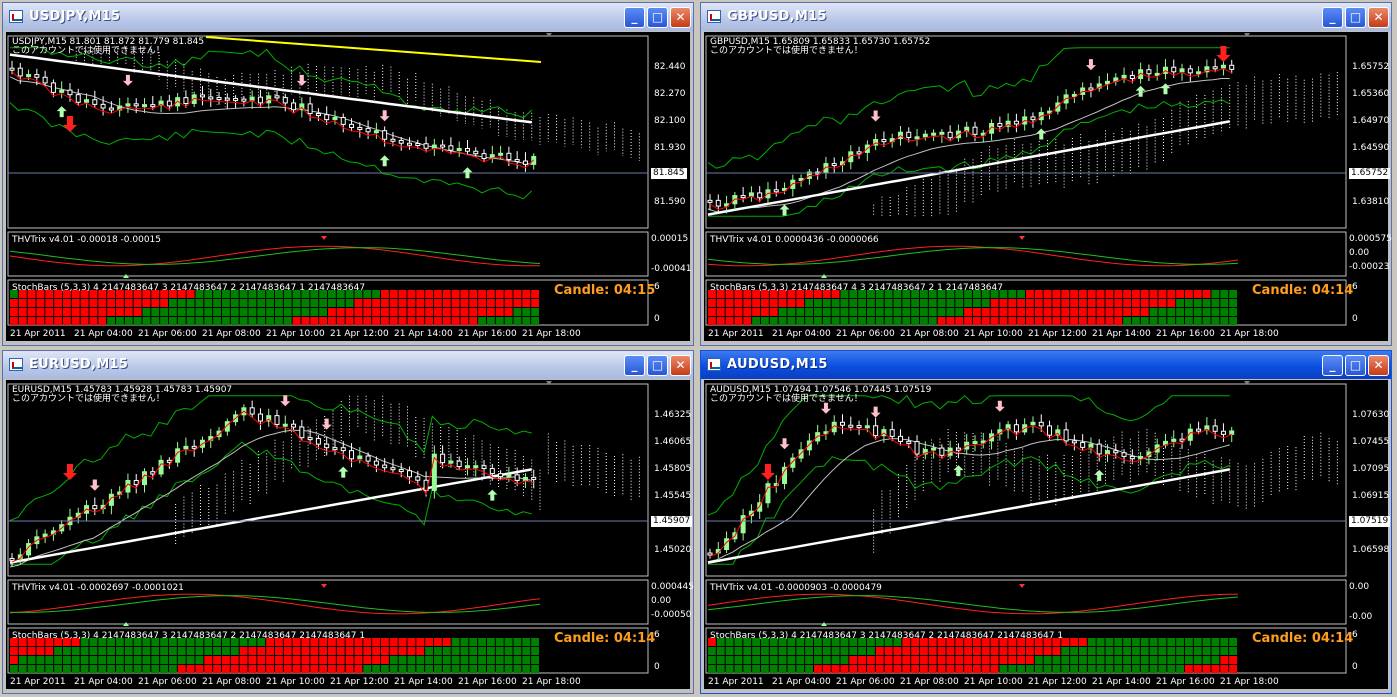 The height and width of the screenshot is (697, 1397). Describe the element at coordinates (669, 173) in the screenshot. I see `current-price-box: 81.845` at that location.